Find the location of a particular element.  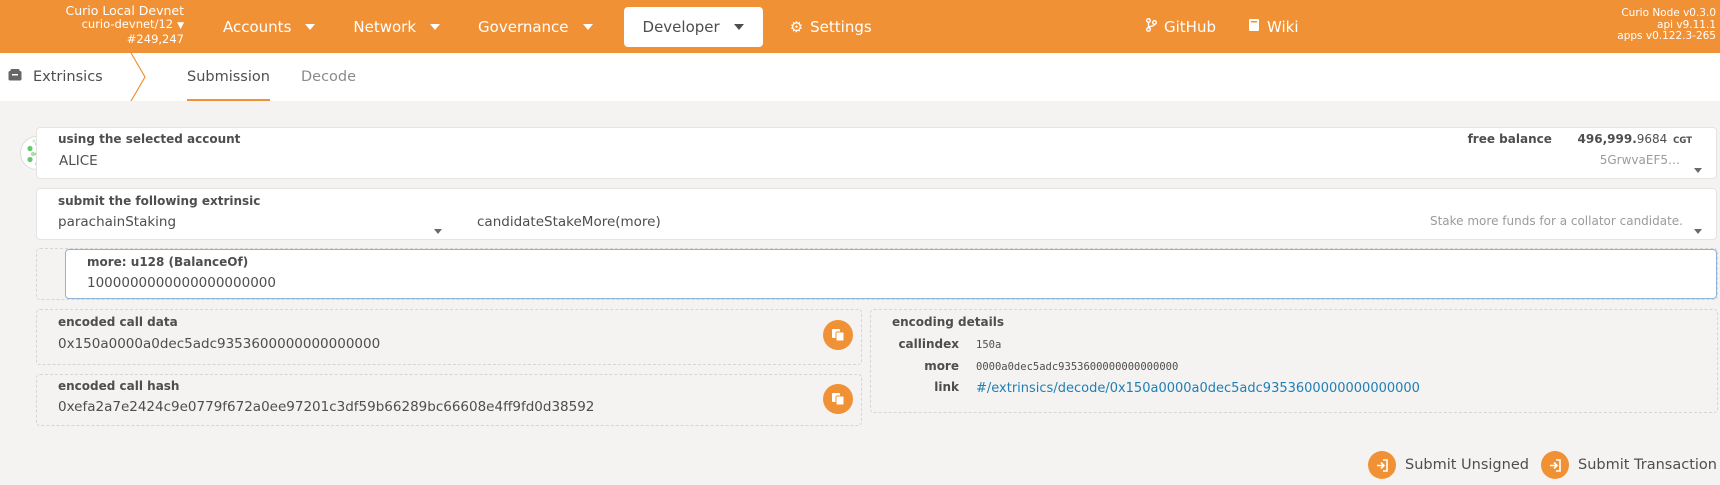

balance-display: free balance 496,999.9684 CGT is located at coordinates (1580, 139).